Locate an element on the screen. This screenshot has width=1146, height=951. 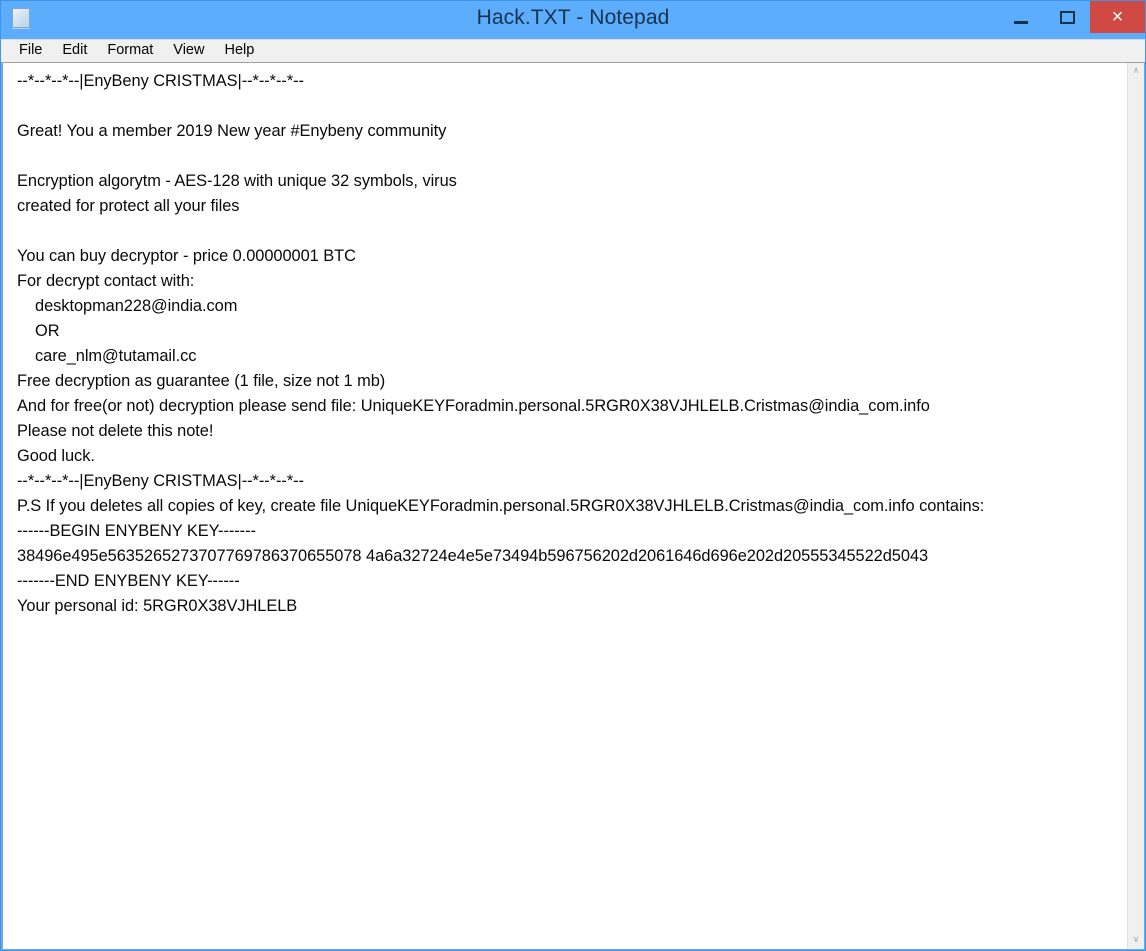
maximize-icon is located at coordinates (1067, 17).